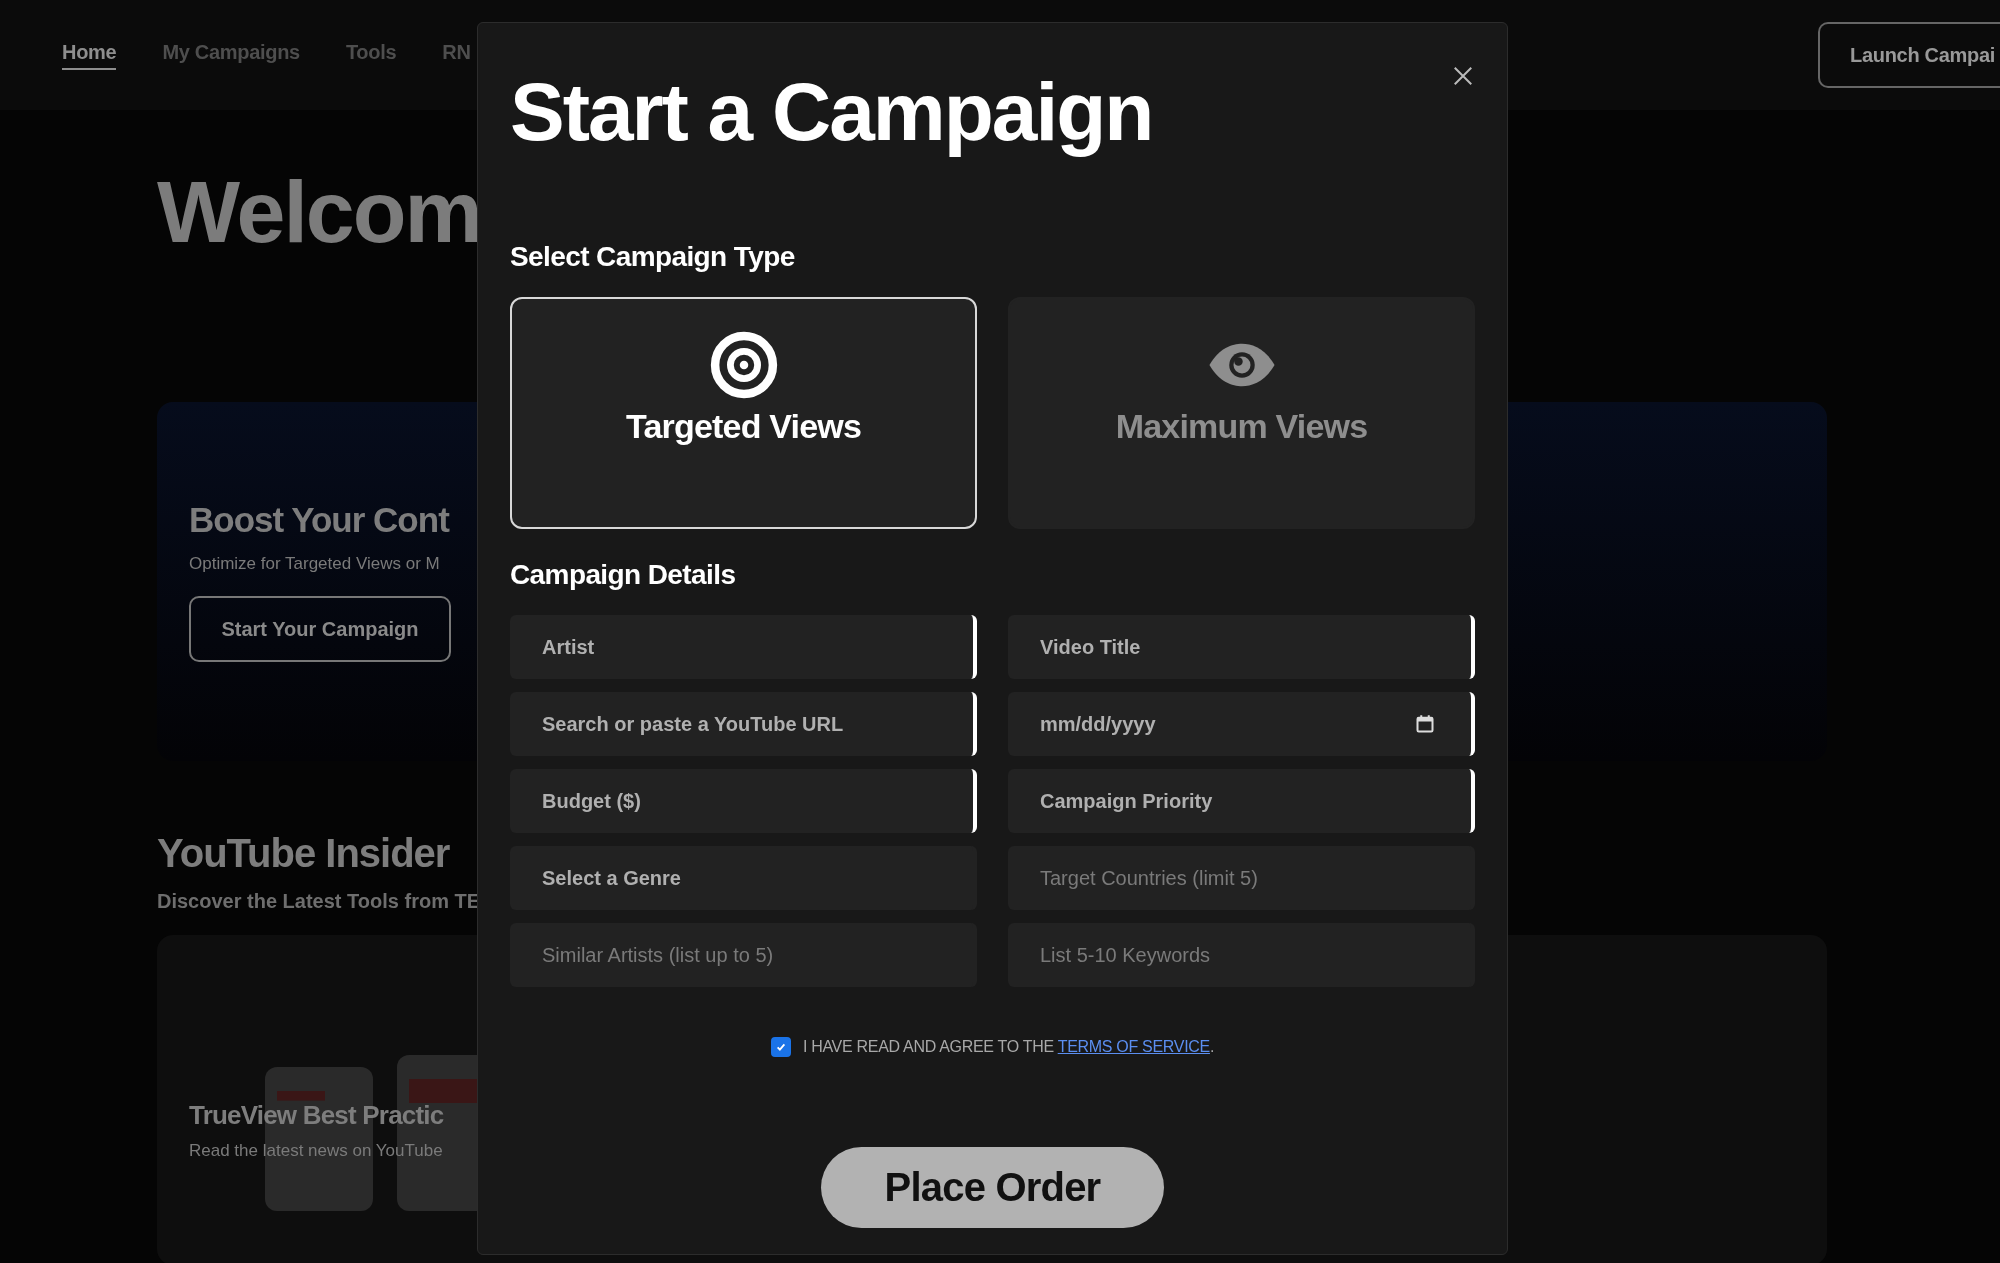 This screenshot has height=1263, width=2000. What do you see at coordinates (623, 575) in the screenshot?
I see `section-heading: Campaign Details` at bounding box center [623, 575].